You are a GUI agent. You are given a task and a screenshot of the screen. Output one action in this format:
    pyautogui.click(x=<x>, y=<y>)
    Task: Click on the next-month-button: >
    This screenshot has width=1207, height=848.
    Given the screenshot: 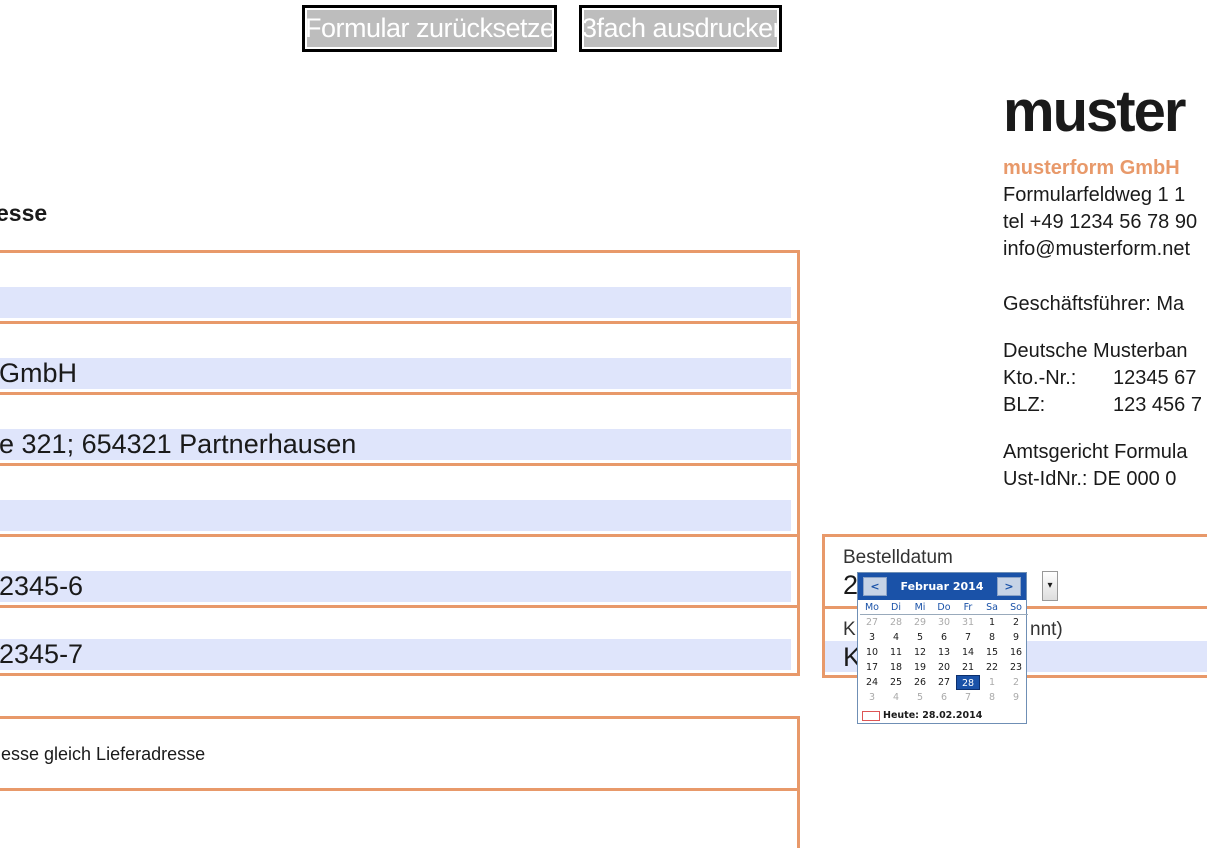 What is the action you would take?
    pyautogui.click(x=1009, y=586)
    